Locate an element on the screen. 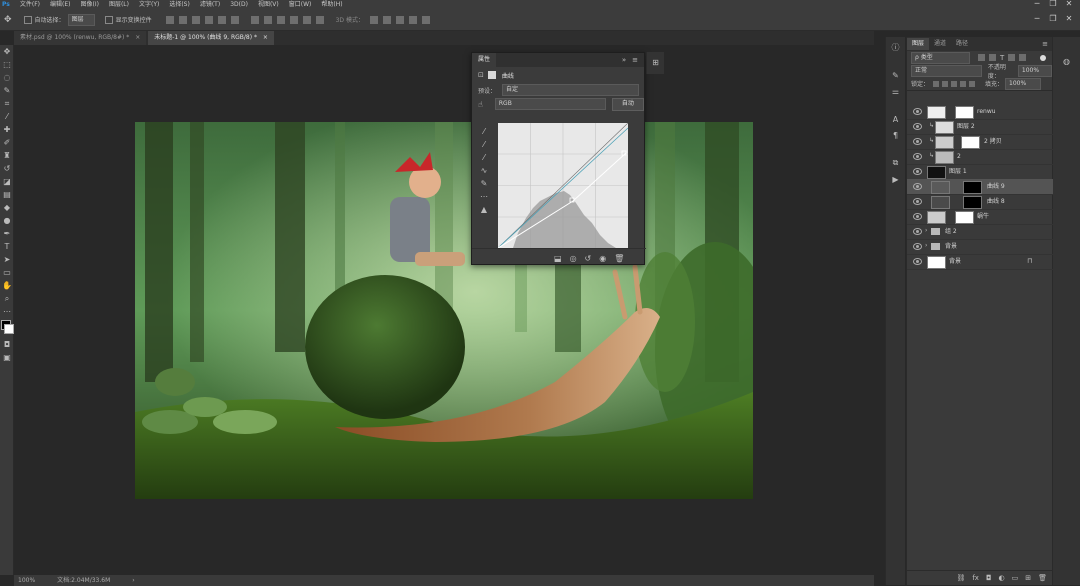 The height and width of the screenshot is (586, 1080). history-icon: ⧉ is located at coordinates (896, 163).